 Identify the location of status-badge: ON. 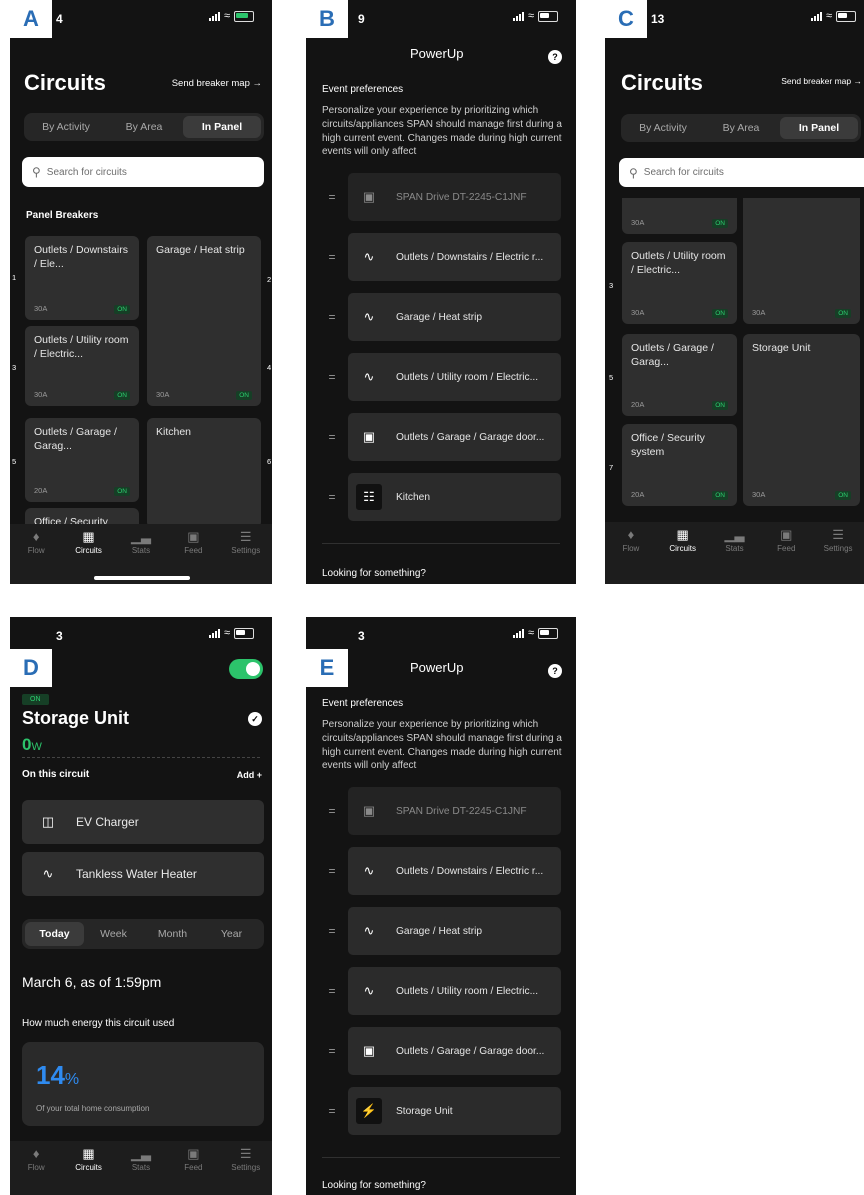
(122, 395).